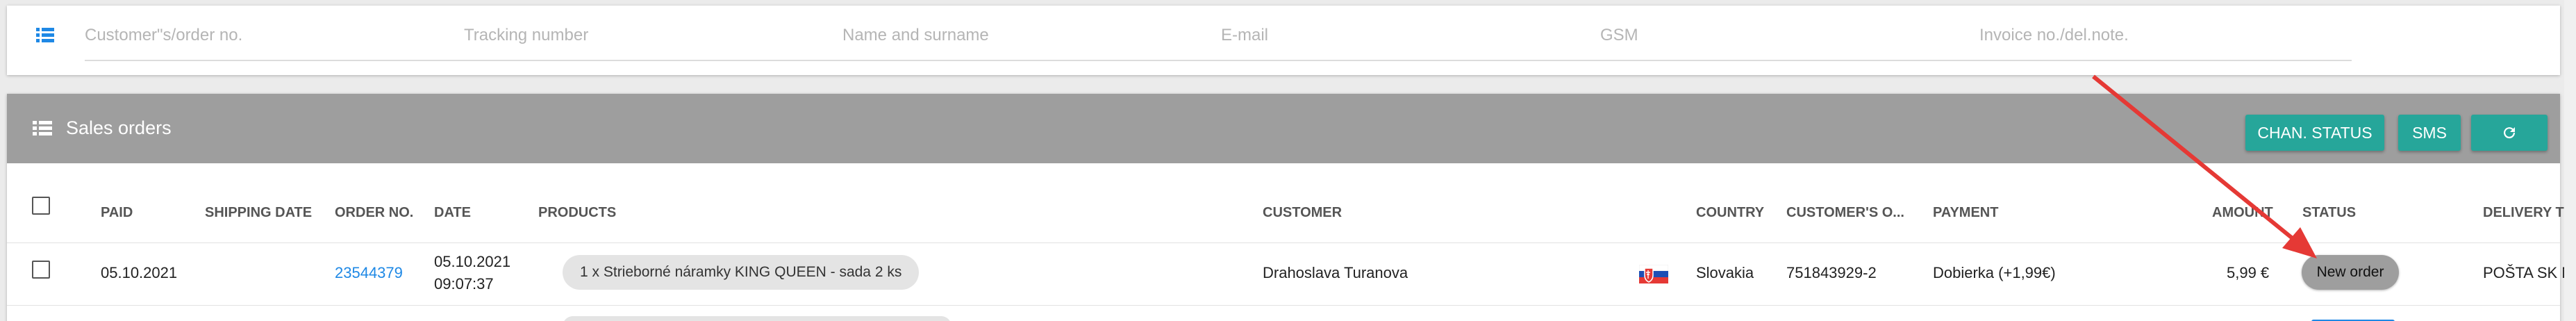  Describe the element at coordinates (1218, 60) in the screenshot. I see `filter-underline` at that location.